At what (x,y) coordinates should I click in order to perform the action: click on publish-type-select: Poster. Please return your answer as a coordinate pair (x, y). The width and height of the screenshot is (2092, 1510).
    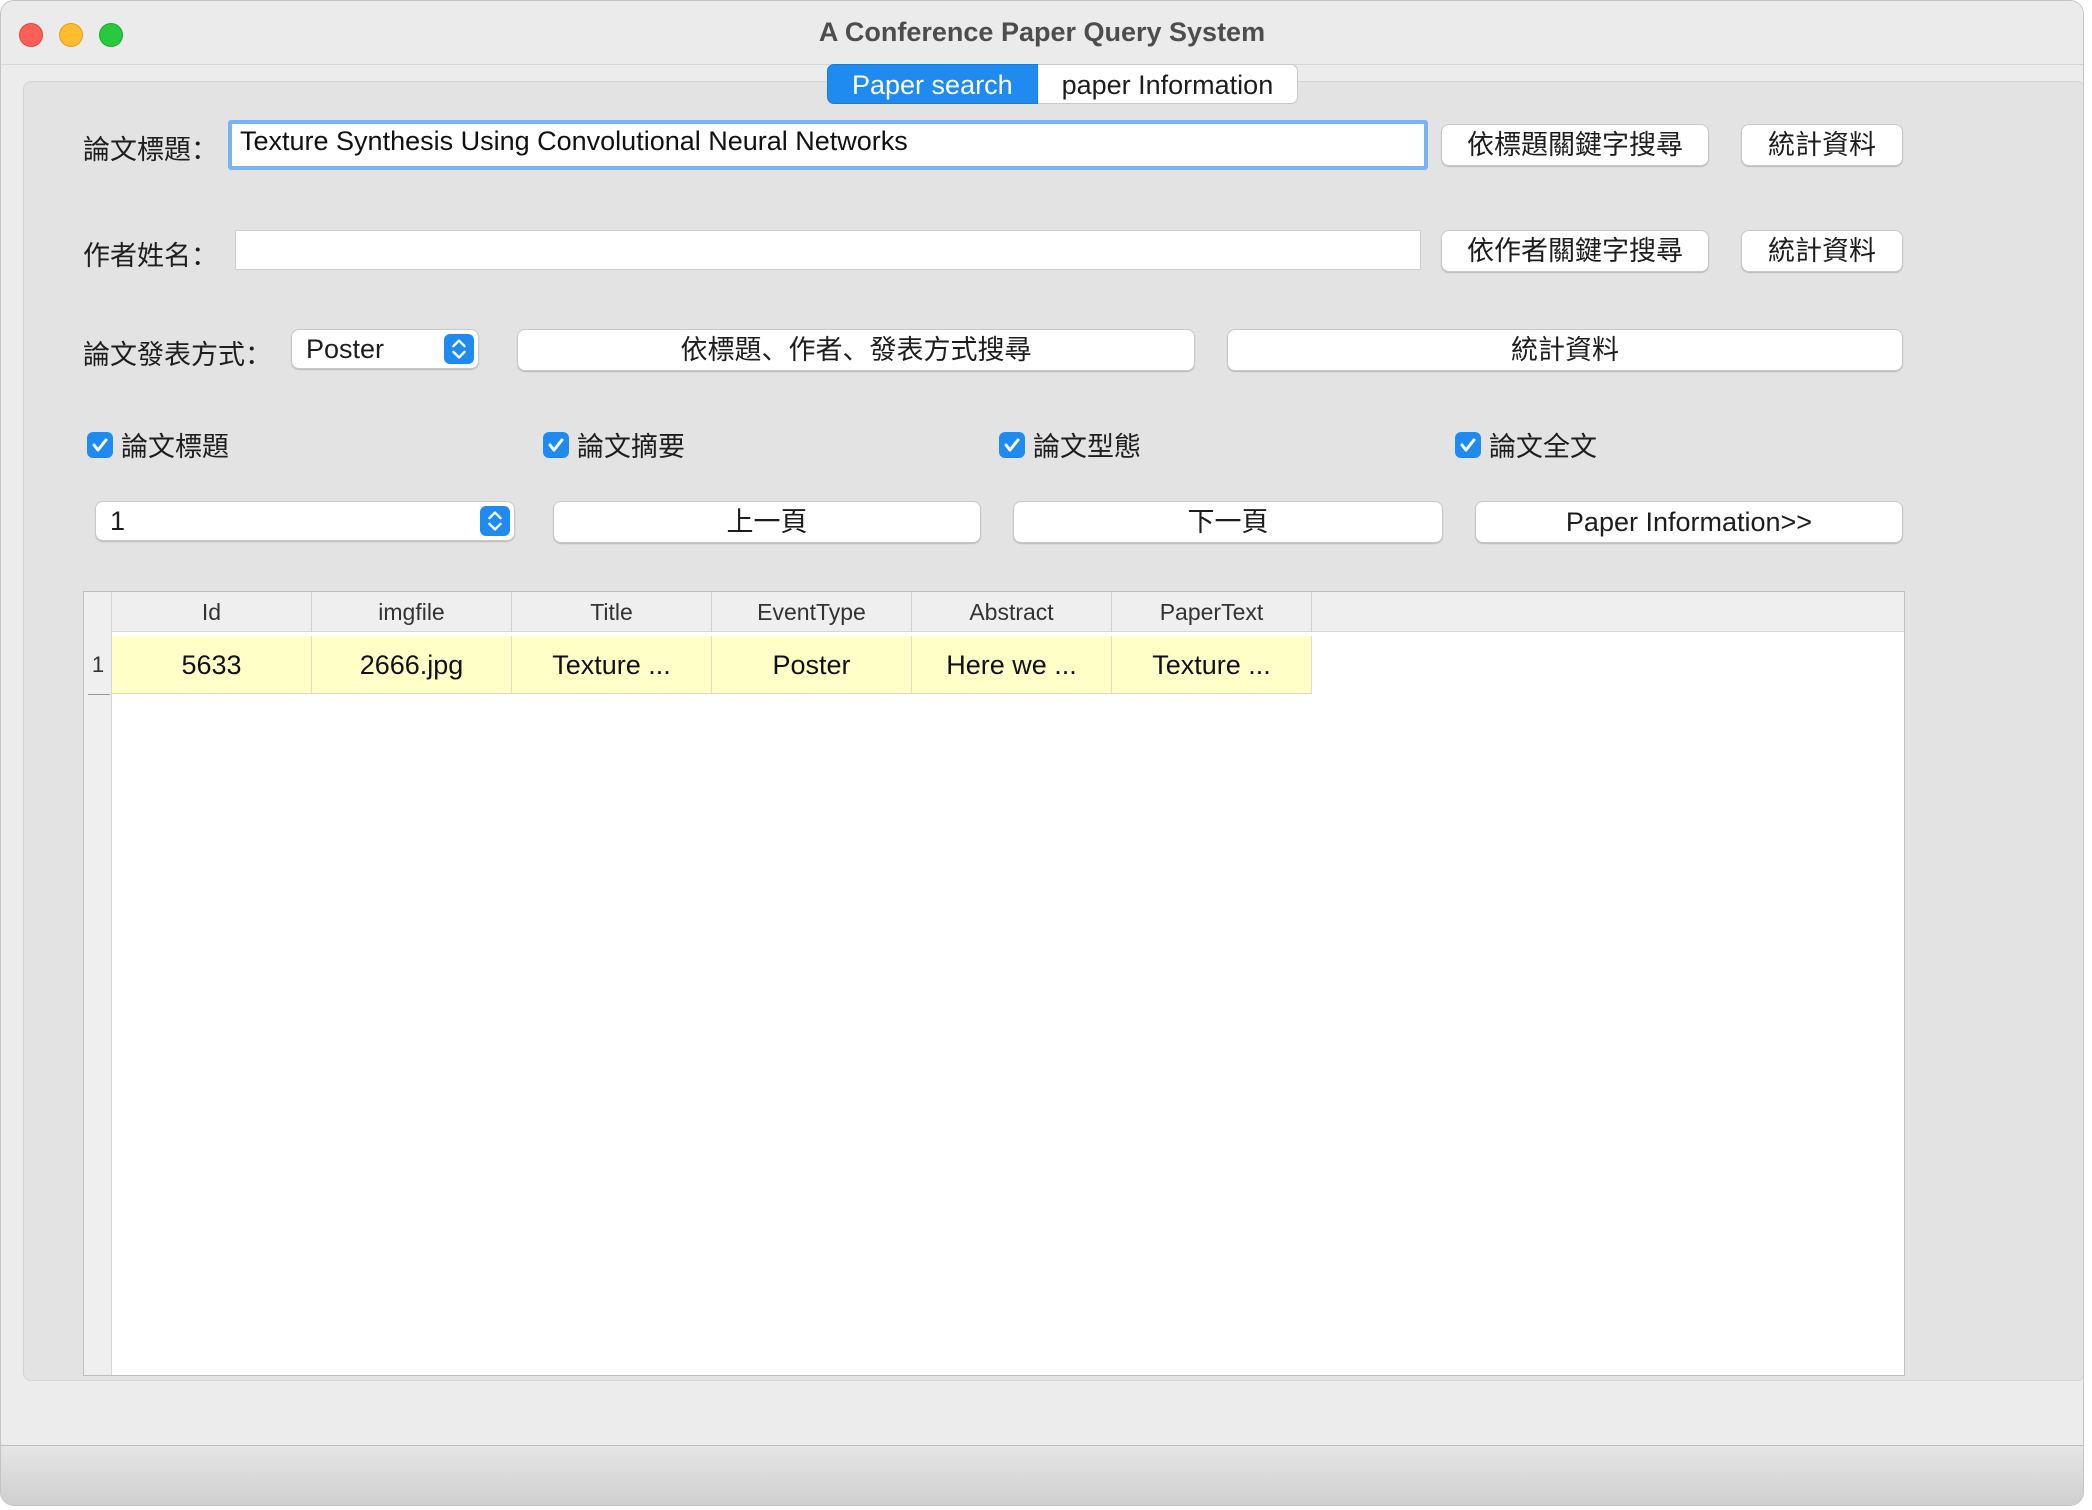
    Looking at the image, I should click on (385, 349).